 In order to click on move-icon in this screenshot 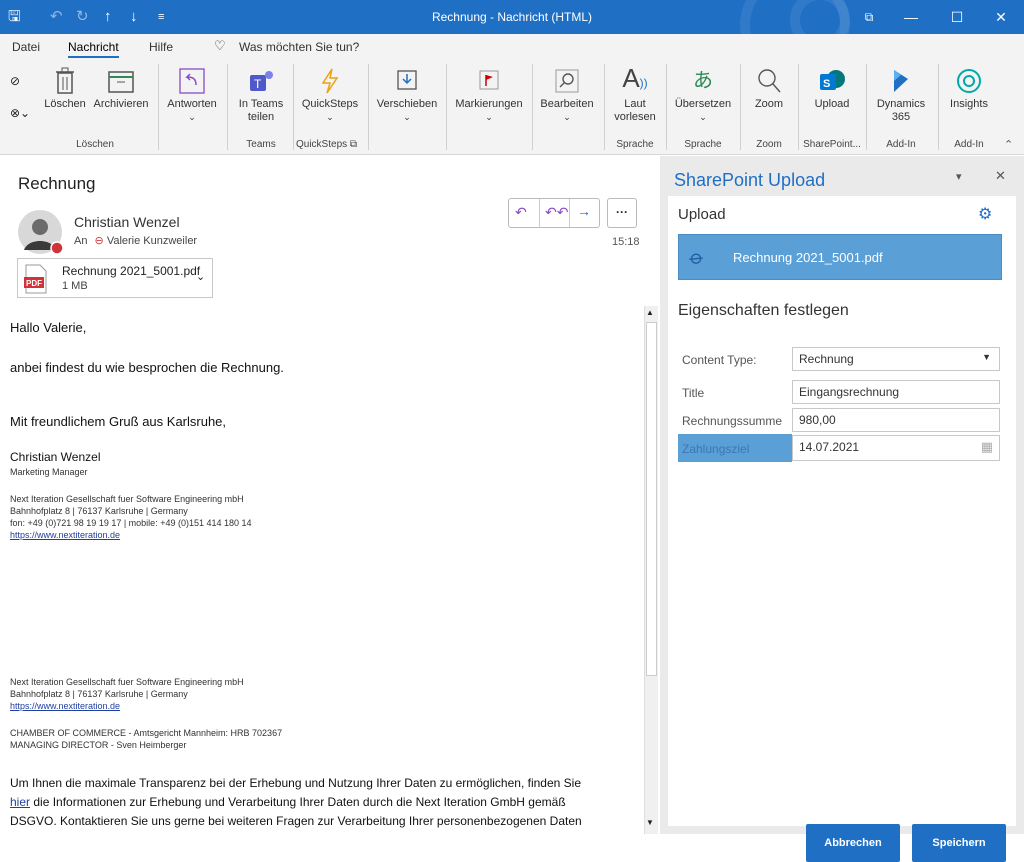, I will do `click(407, 80)`.